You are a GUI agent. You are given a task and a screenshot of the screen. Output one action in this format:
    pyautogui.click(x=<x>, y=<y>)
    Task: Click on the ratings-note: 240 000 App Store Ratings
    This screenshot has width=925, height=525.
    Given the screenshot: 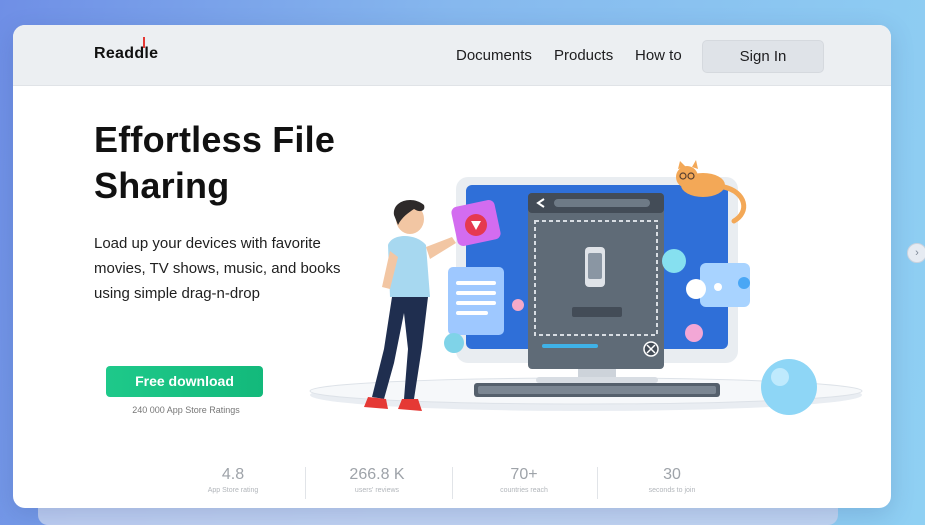 What is the action you would take?
    pyautogui.click(x=186, y=410)
    